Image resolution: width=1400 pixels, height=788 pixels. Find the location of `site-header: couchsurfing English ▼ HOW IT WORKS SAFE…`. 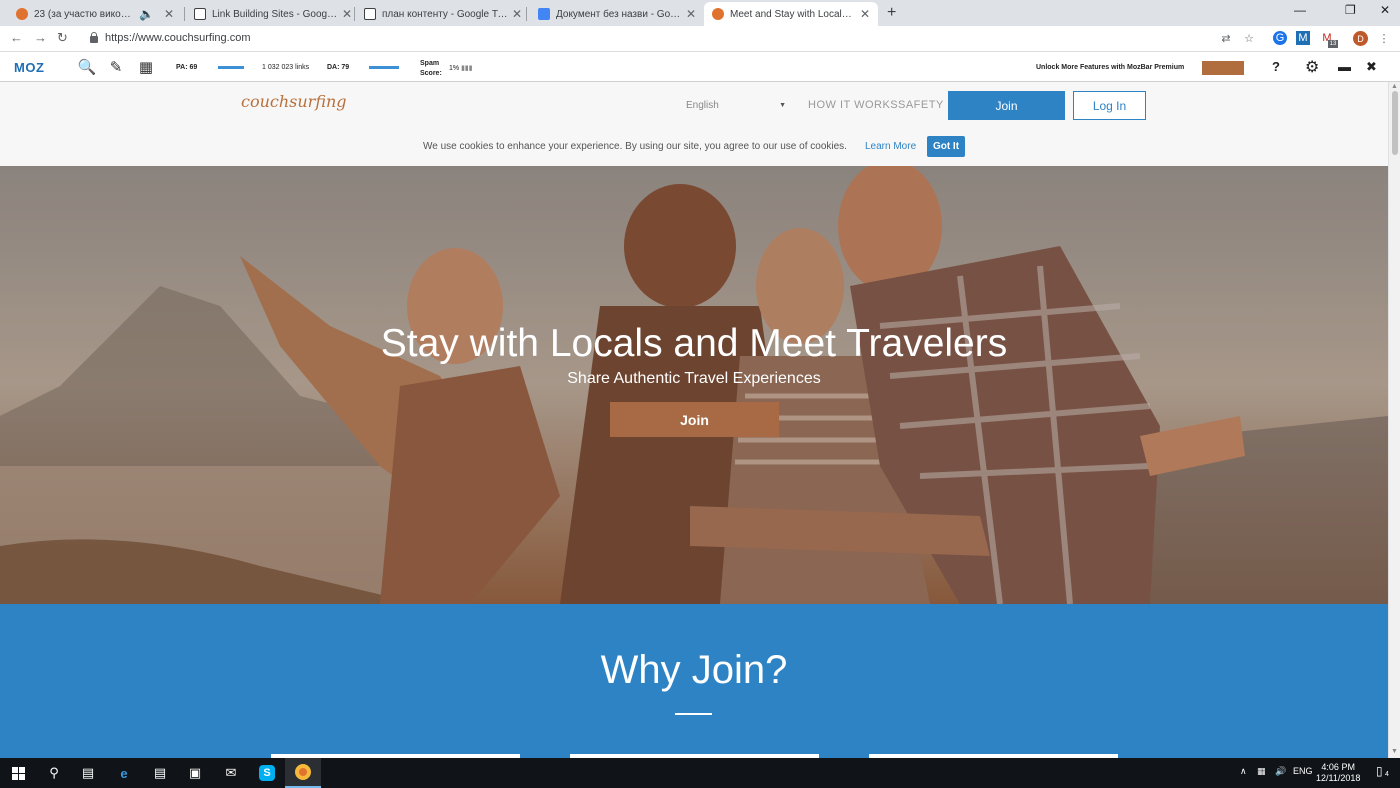

site-header: couchsurfing English ▼ HOW IT WORKS SAFE… is located at coordinates (694, 106).